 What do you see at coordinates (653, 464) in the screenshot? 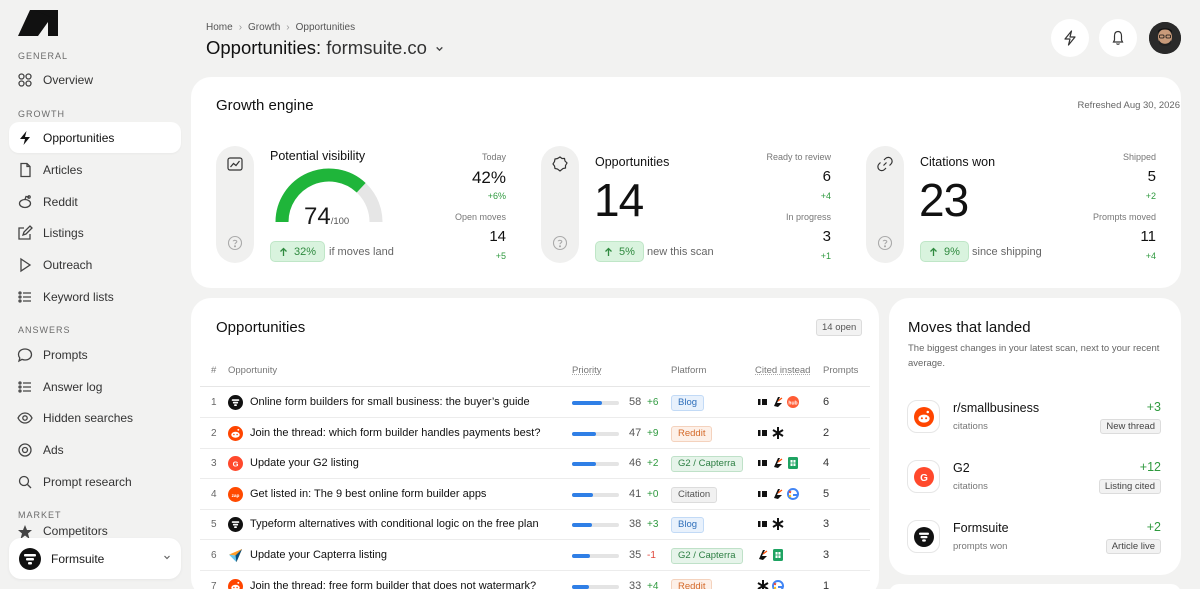
I see `priority-delta: +2` at bounding box center [653, 464].